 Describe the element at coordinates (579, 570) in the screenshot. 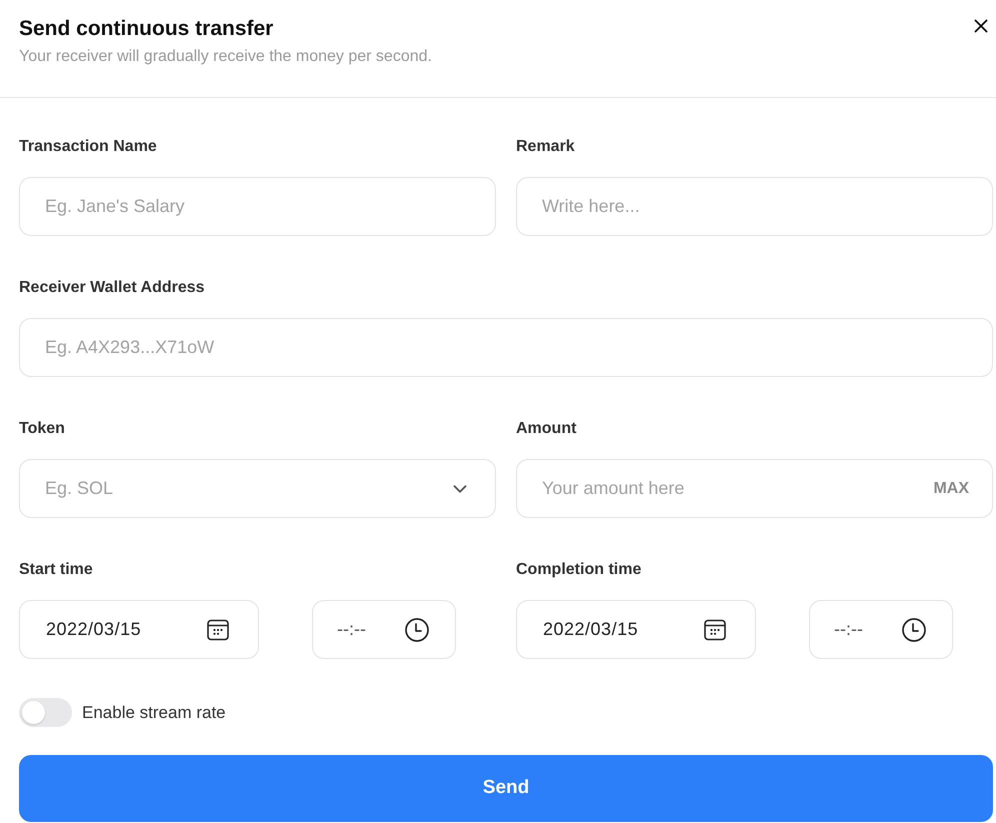

I see `field-label: Completion time` at that location.